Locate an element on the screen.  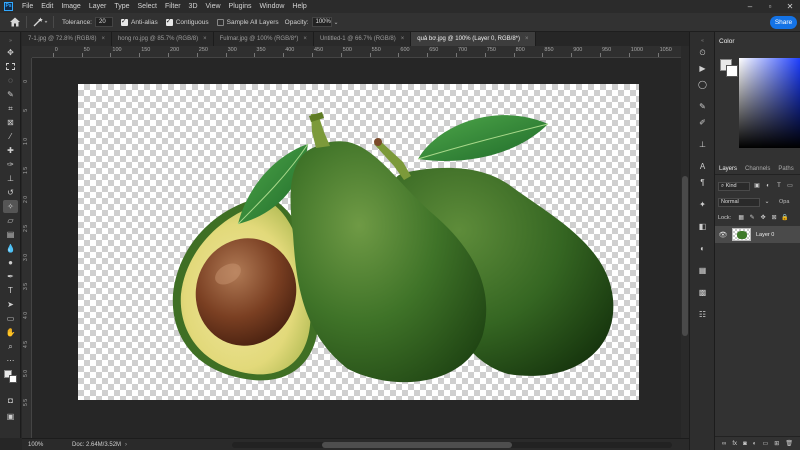
menu-select: Select is located at coordinates (147, 6).